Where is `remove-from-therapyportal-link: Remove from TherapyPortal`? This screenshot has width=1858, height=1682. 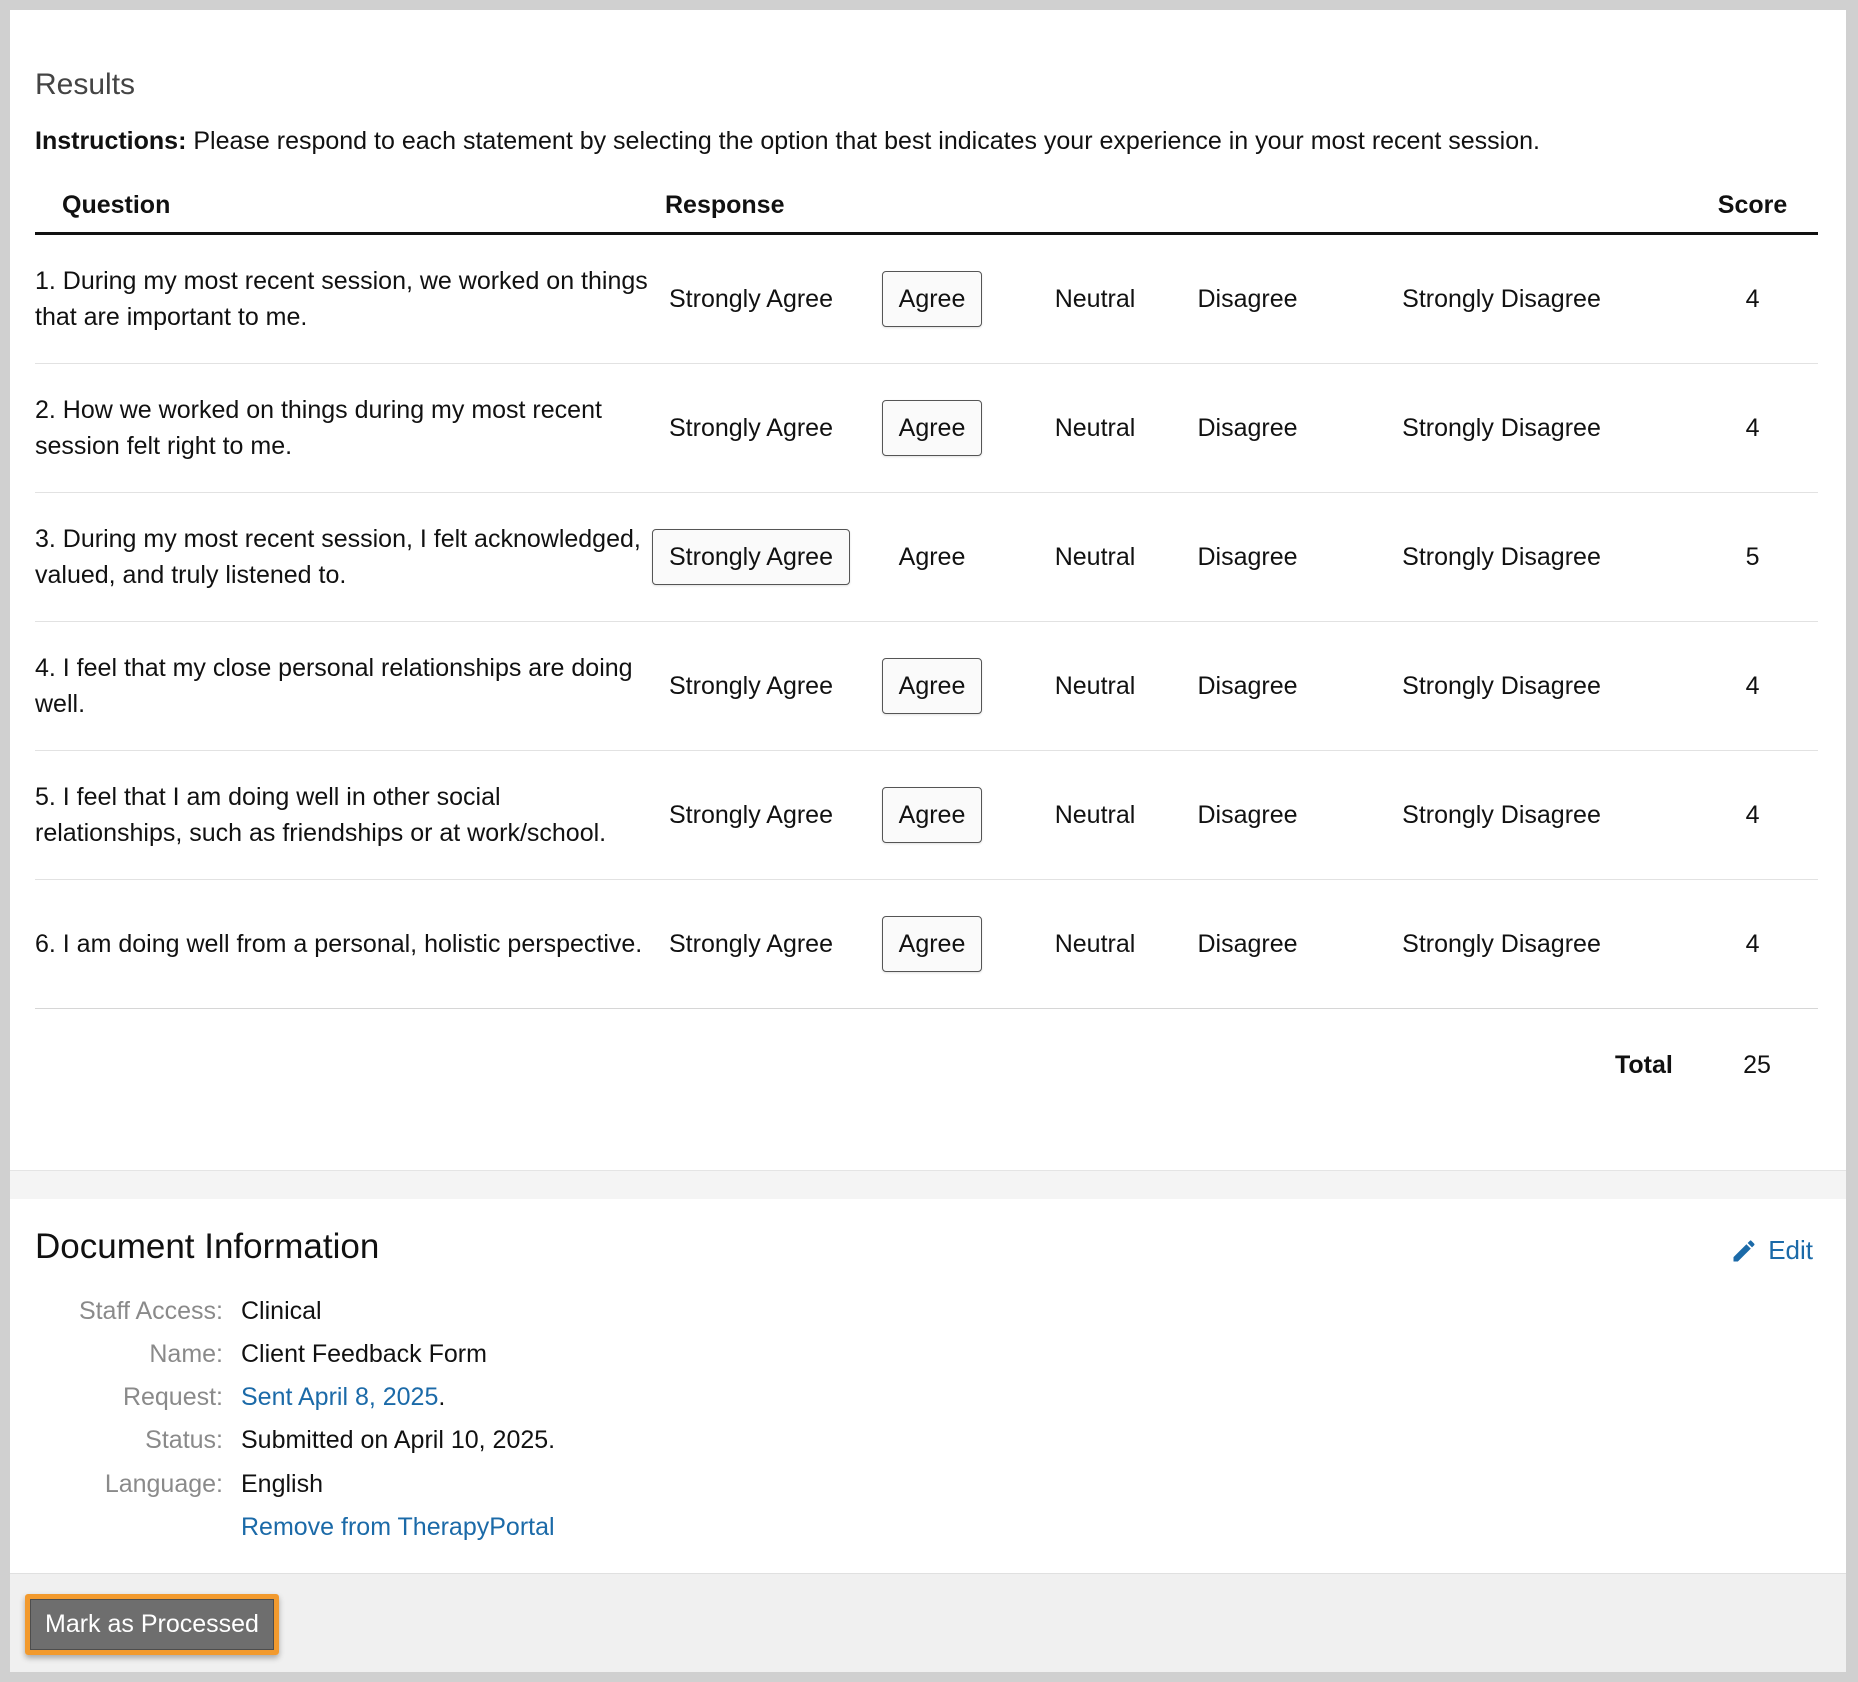 remove-from-therapyportal-link: Remove from TherapyPortal is located at coordinates (398, 1531).